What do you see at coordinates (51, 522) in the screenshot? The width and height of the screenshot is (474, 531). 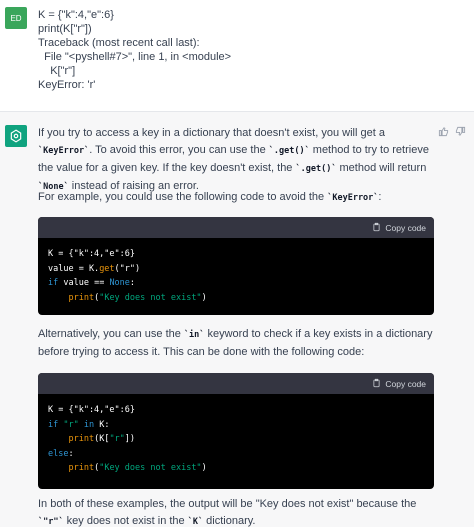 I see `inline-code: `"r"`` at bounding box center [51, 522].